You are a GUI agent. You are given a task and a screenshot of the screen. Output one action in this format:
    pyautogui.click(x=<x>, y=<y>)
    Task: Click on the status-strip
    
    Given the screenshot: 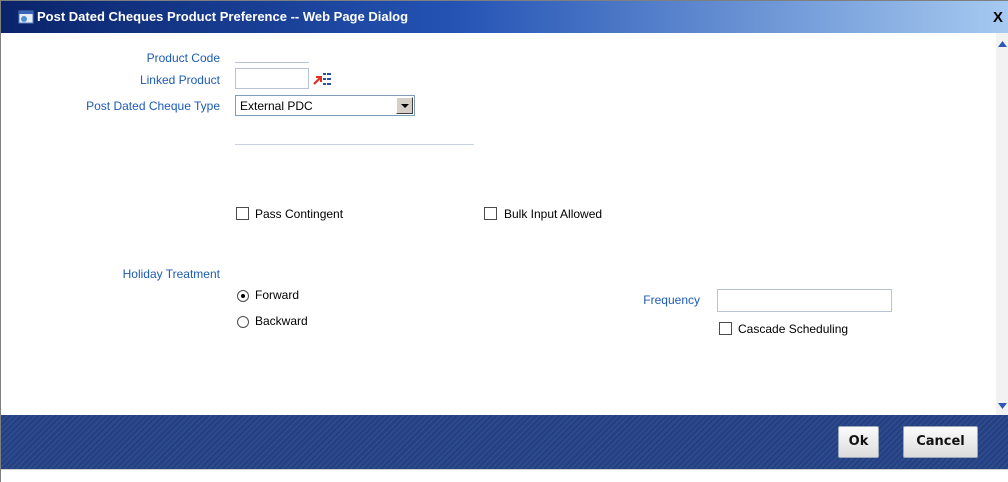 What is the action you would take?
    pyautogui.click(x=504, y=475)
    